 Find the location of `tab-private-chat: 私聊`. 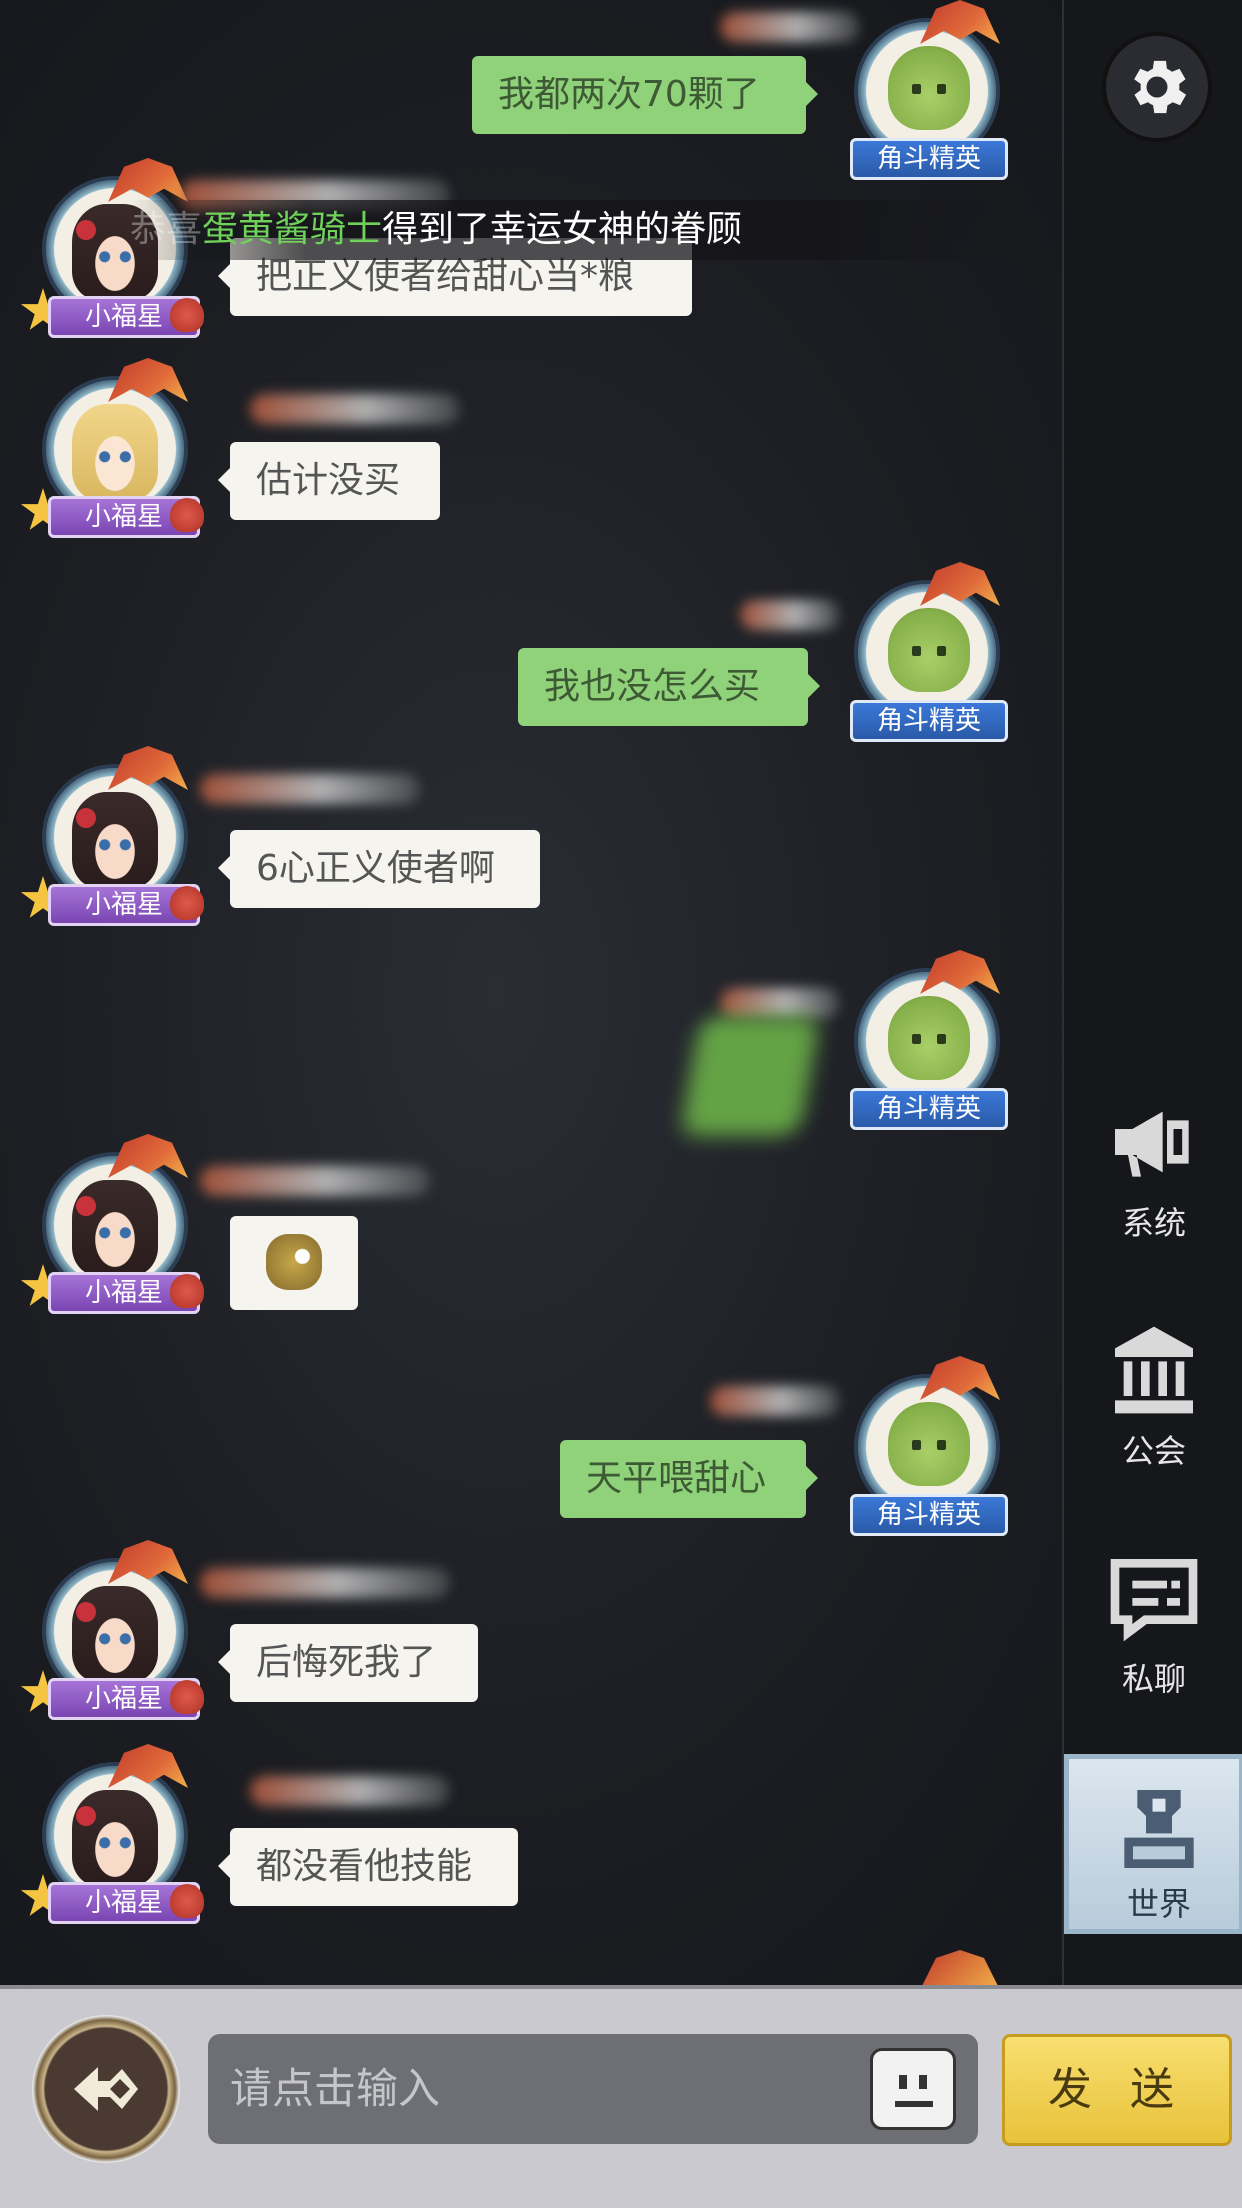

tab-private-chat: 私聊 is located at coordinates (1153, 1636).